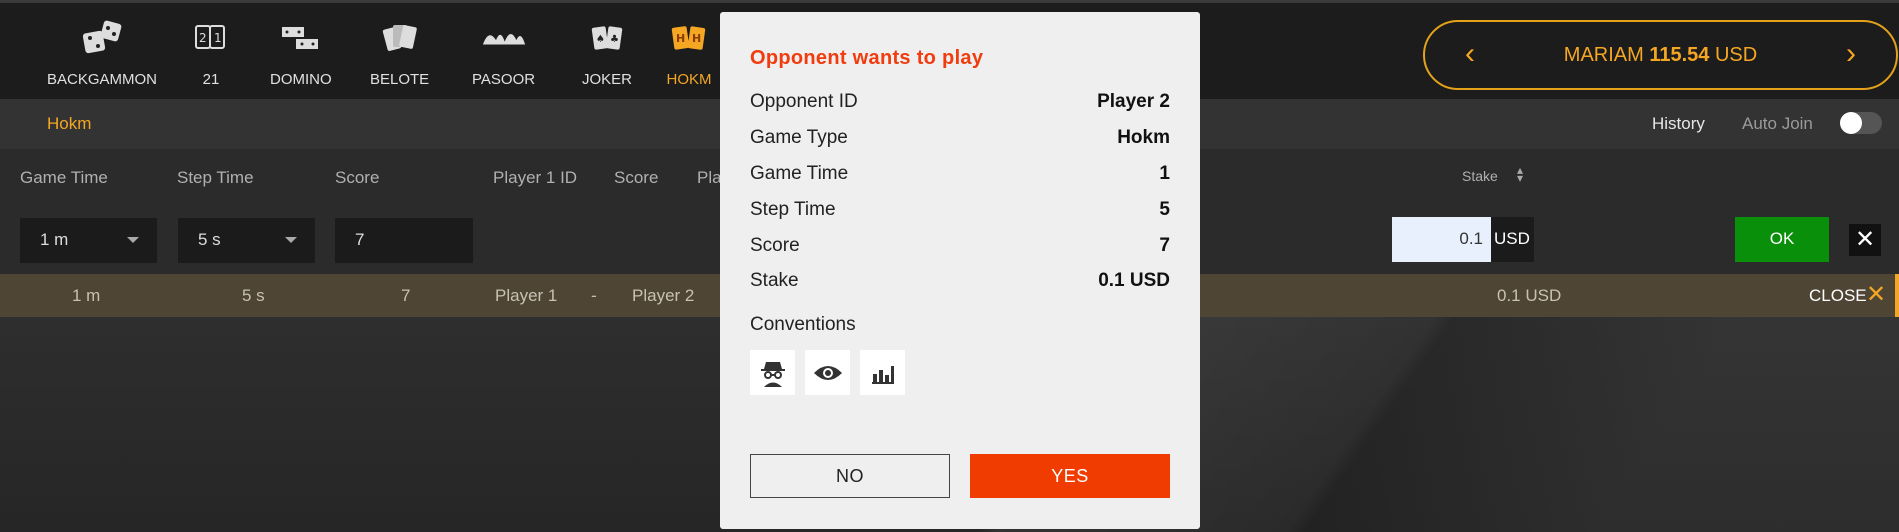 The image size is (1899, 532). What do you see at coordinates (1851, 123) in the screenshot?
I see `toggle-knob` at bounding box center [1851, 123].